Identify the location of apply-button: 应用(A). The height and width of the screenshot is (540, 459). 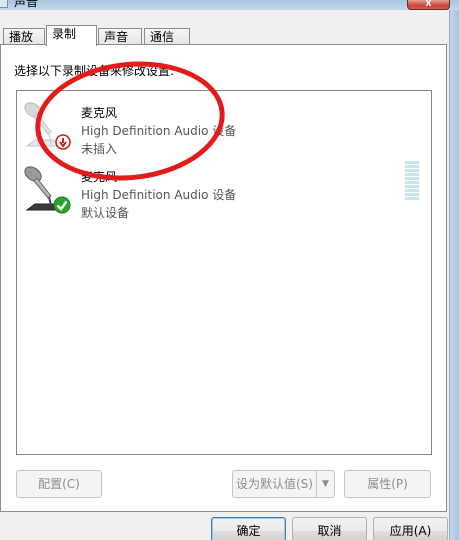
(410, 528).